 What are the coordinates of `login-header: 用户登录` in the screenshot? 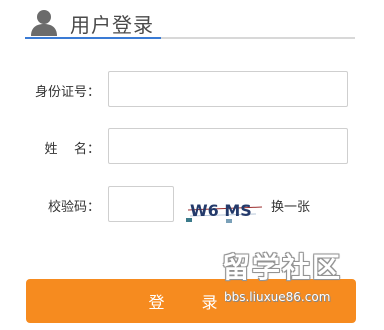 It's located at (193, 22).